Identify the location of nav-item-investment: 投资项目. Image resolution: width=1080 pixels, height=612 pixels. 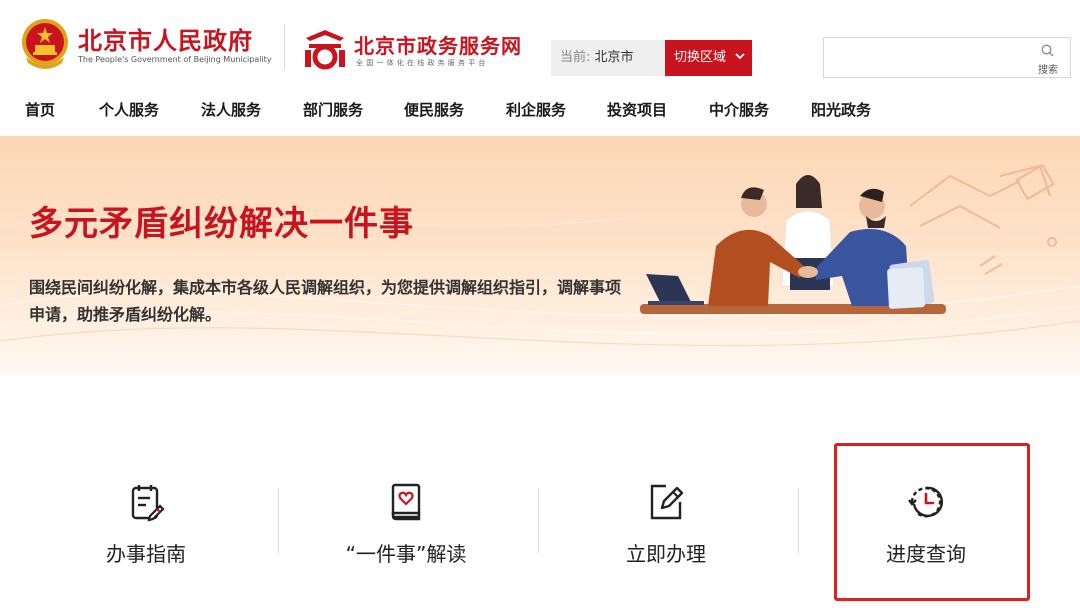
(637, 110).